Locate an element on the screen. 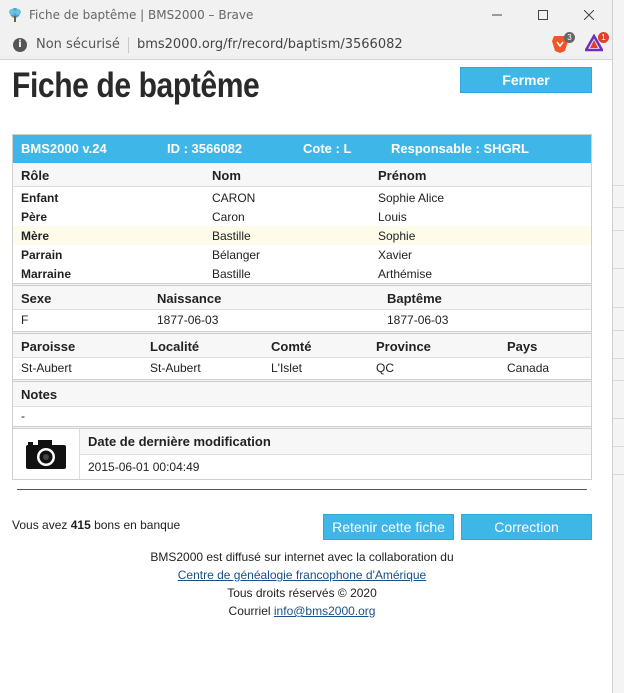 The width and height of the screenshot is (624, 693). modified-label: Date de dernière modification is located at coordinates (335, 442).